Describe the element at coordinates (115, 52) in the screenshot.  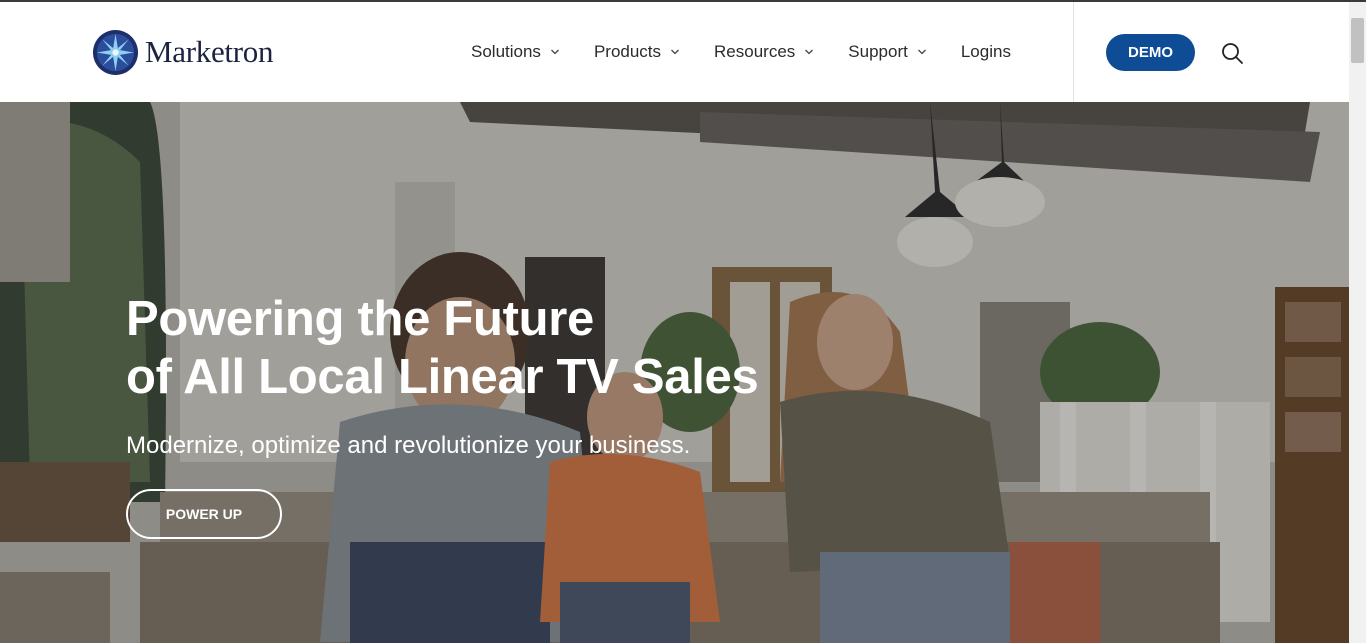
I see `star-burst-logo-icon` at that location.